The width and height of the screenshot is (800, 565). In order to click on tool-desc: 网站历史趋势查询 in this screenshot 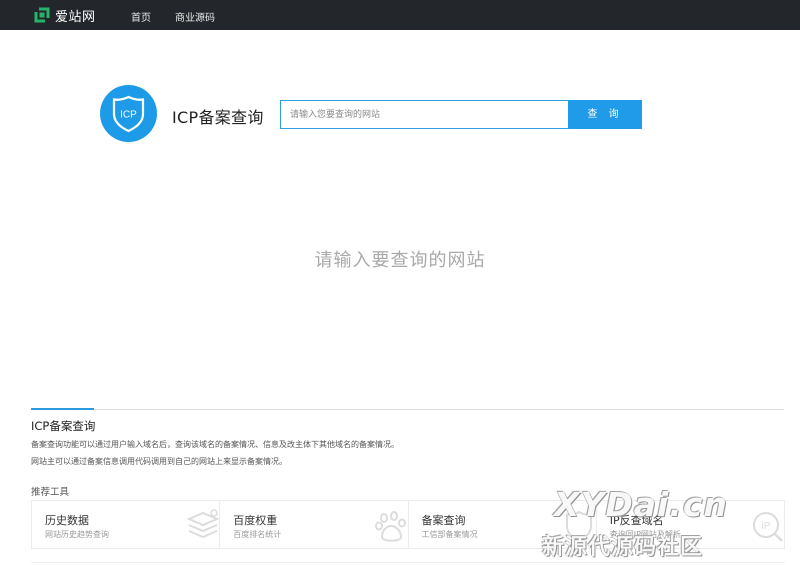, I will do `click(77, 534)`.